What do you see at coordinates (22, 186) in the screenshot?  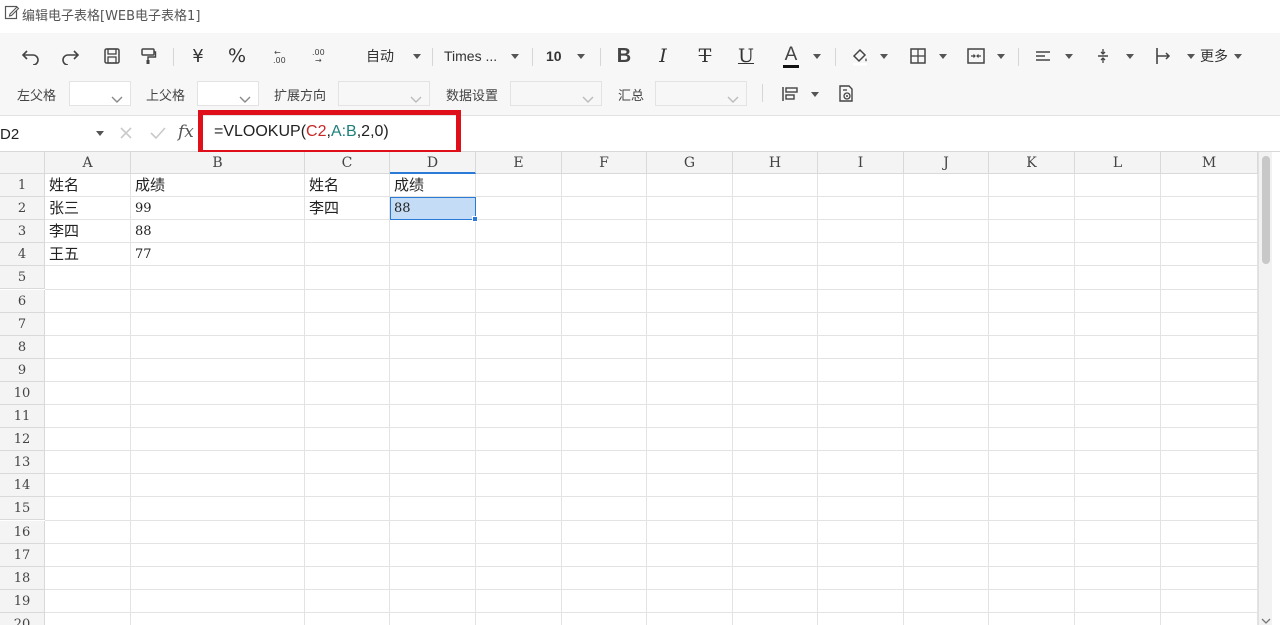 I see `row-header-1: 1` at bounding box center [22, 186].